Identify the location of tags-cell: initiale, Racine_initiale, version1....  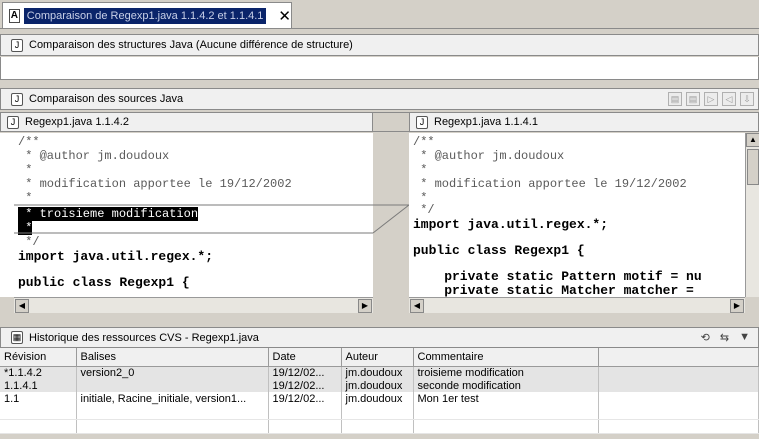
(172, 398).